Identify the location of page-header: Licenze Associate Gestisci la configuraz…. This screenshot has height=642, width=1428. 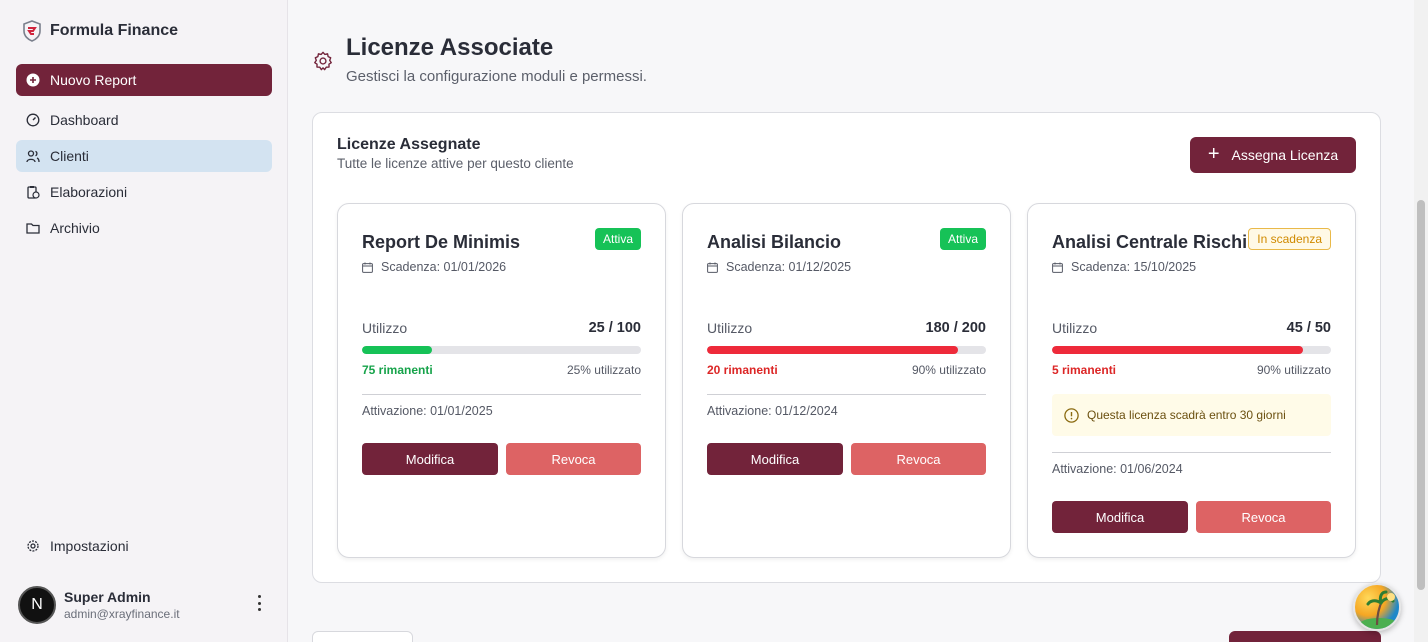
(479, 59).